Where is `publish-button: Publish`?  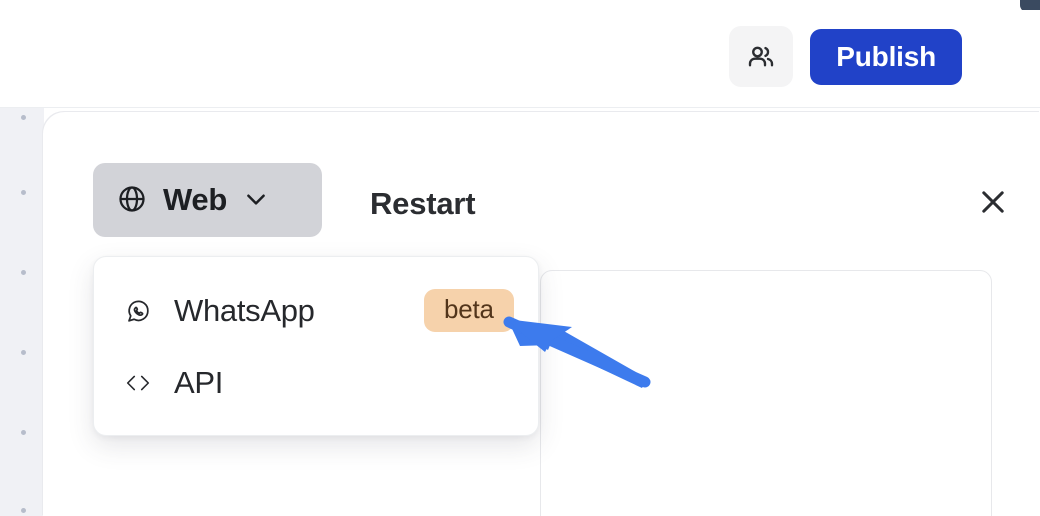
publish-button: Publish is located at coordinates (886, 56).